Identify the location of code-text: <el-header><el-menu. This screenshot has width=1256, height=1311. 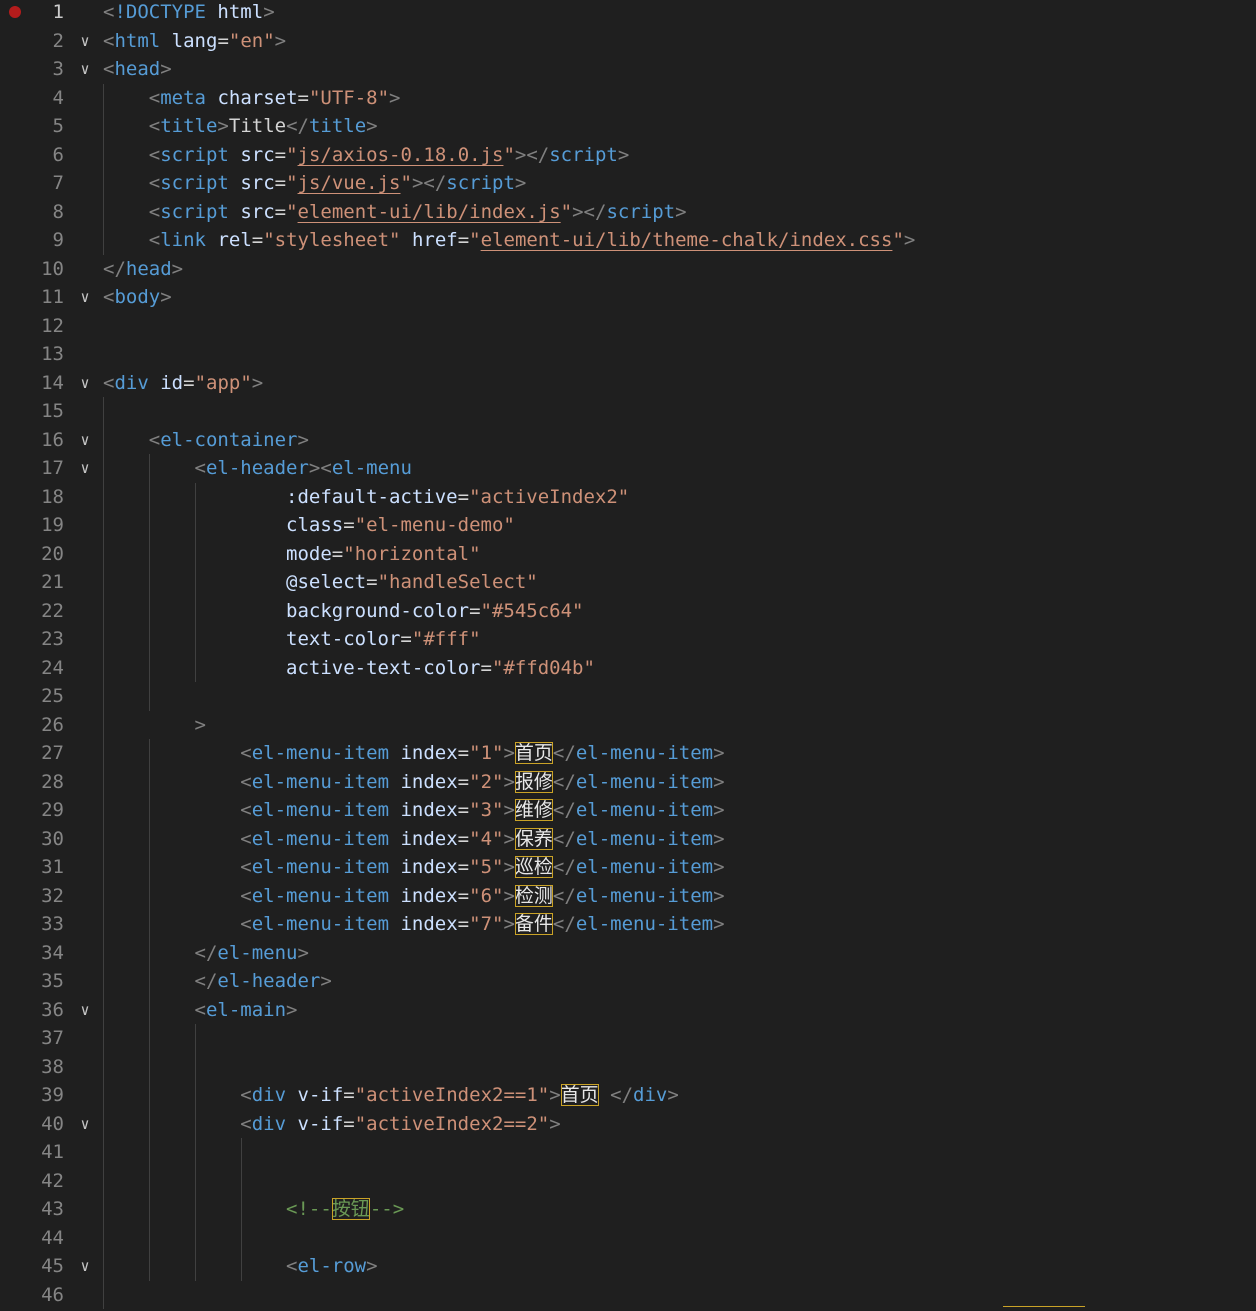
(257, 468).